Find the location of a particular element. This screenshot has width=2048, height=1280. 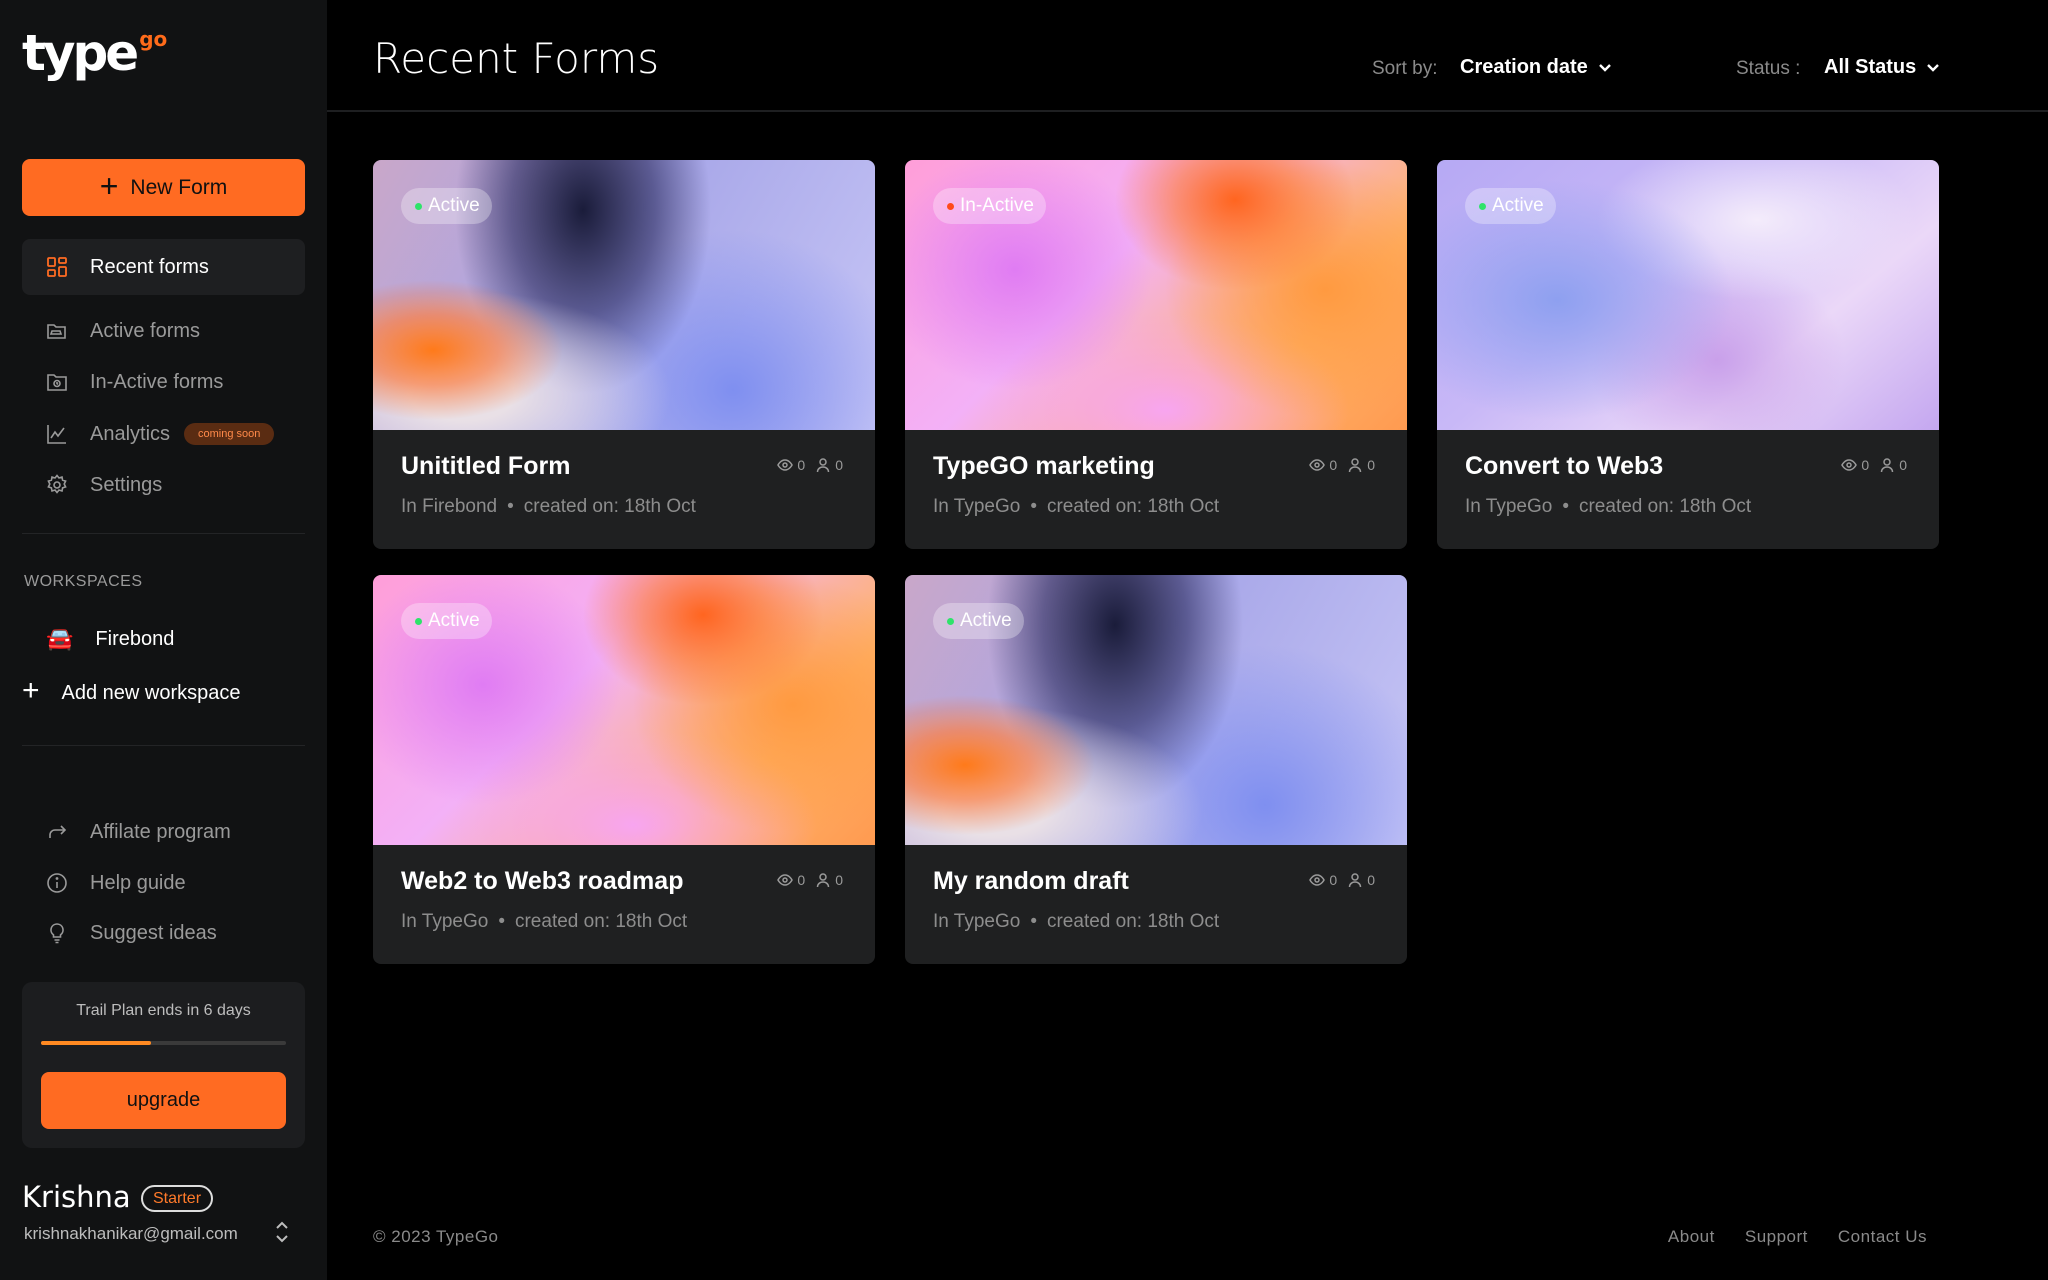

folder-clock-icon is located at coordinates (57, 382).